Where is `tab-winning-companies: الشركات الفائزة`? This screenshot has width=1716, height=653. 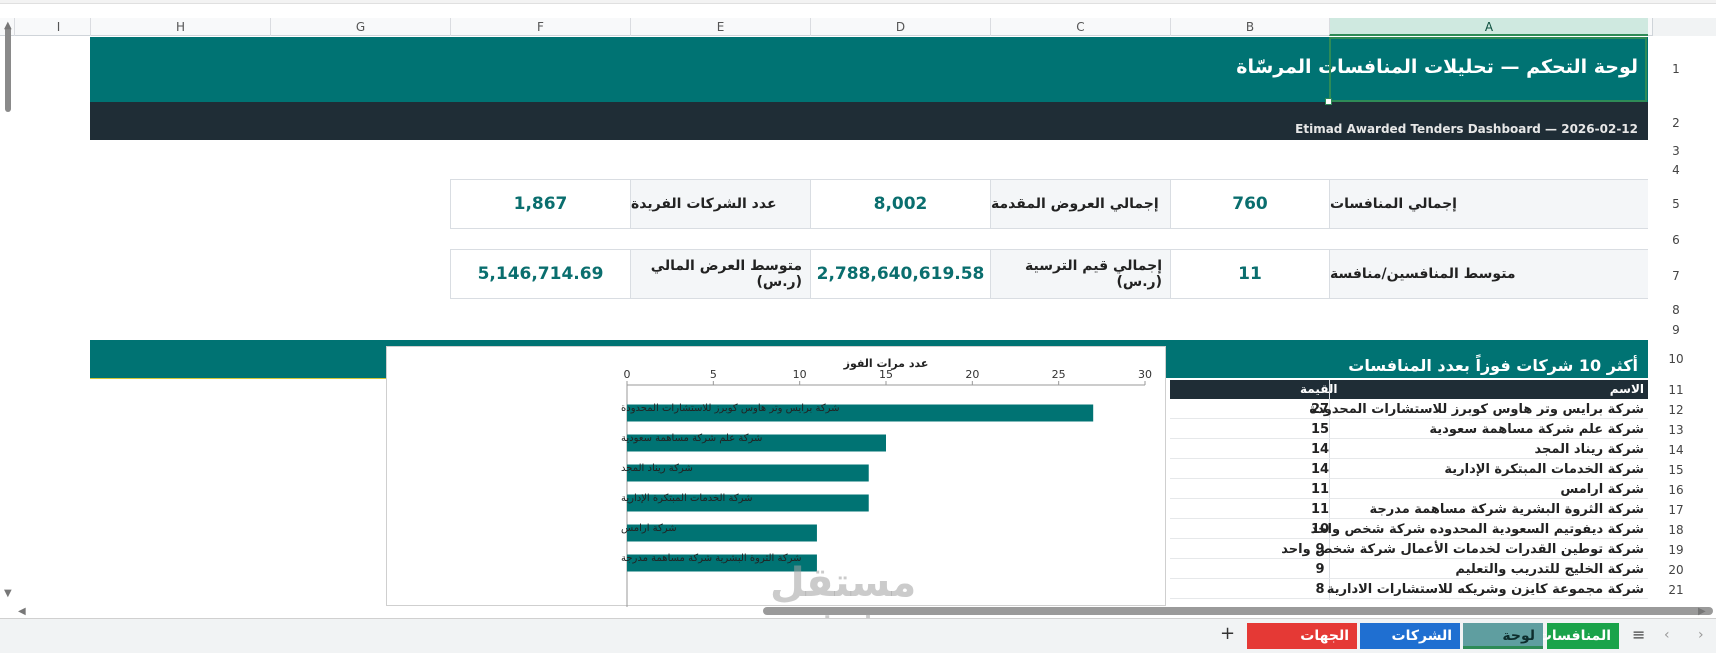 tab-winning-companies: الشركات الفائزة is located at coordinates (1410, 636).